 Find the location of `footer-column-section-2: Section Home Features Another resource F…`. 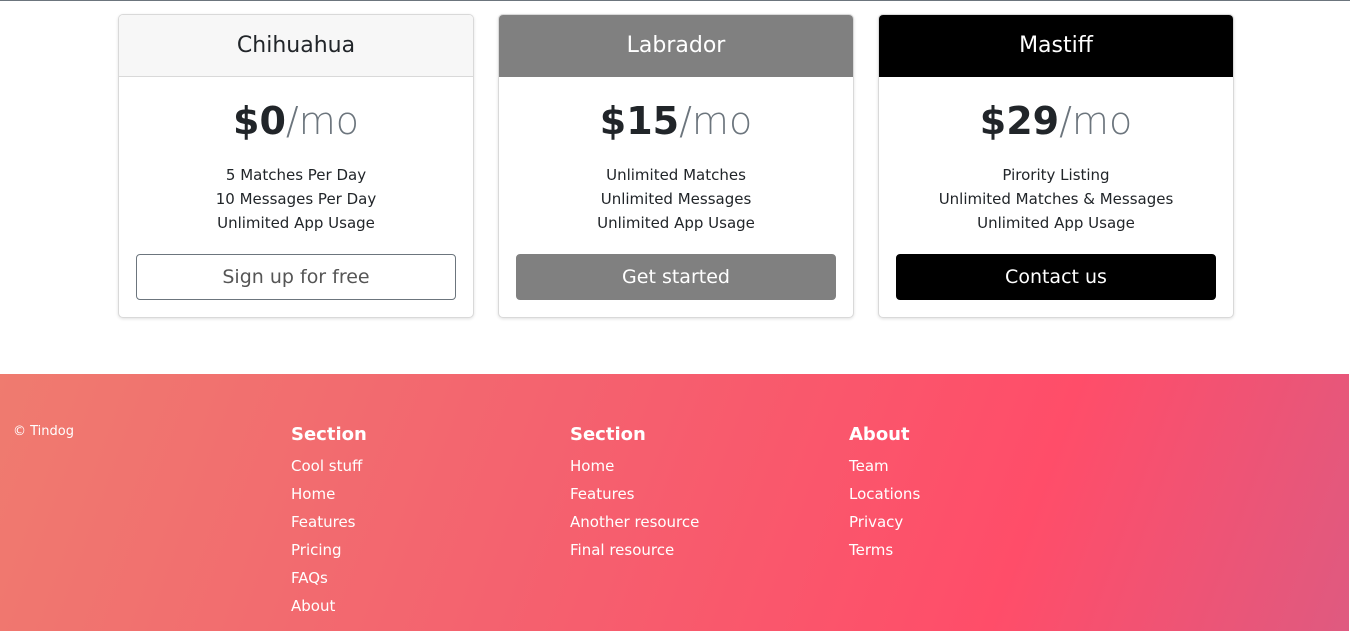

footer-column-section-2: Section Home Features Another resource F… is located at coordinates (634, 494).